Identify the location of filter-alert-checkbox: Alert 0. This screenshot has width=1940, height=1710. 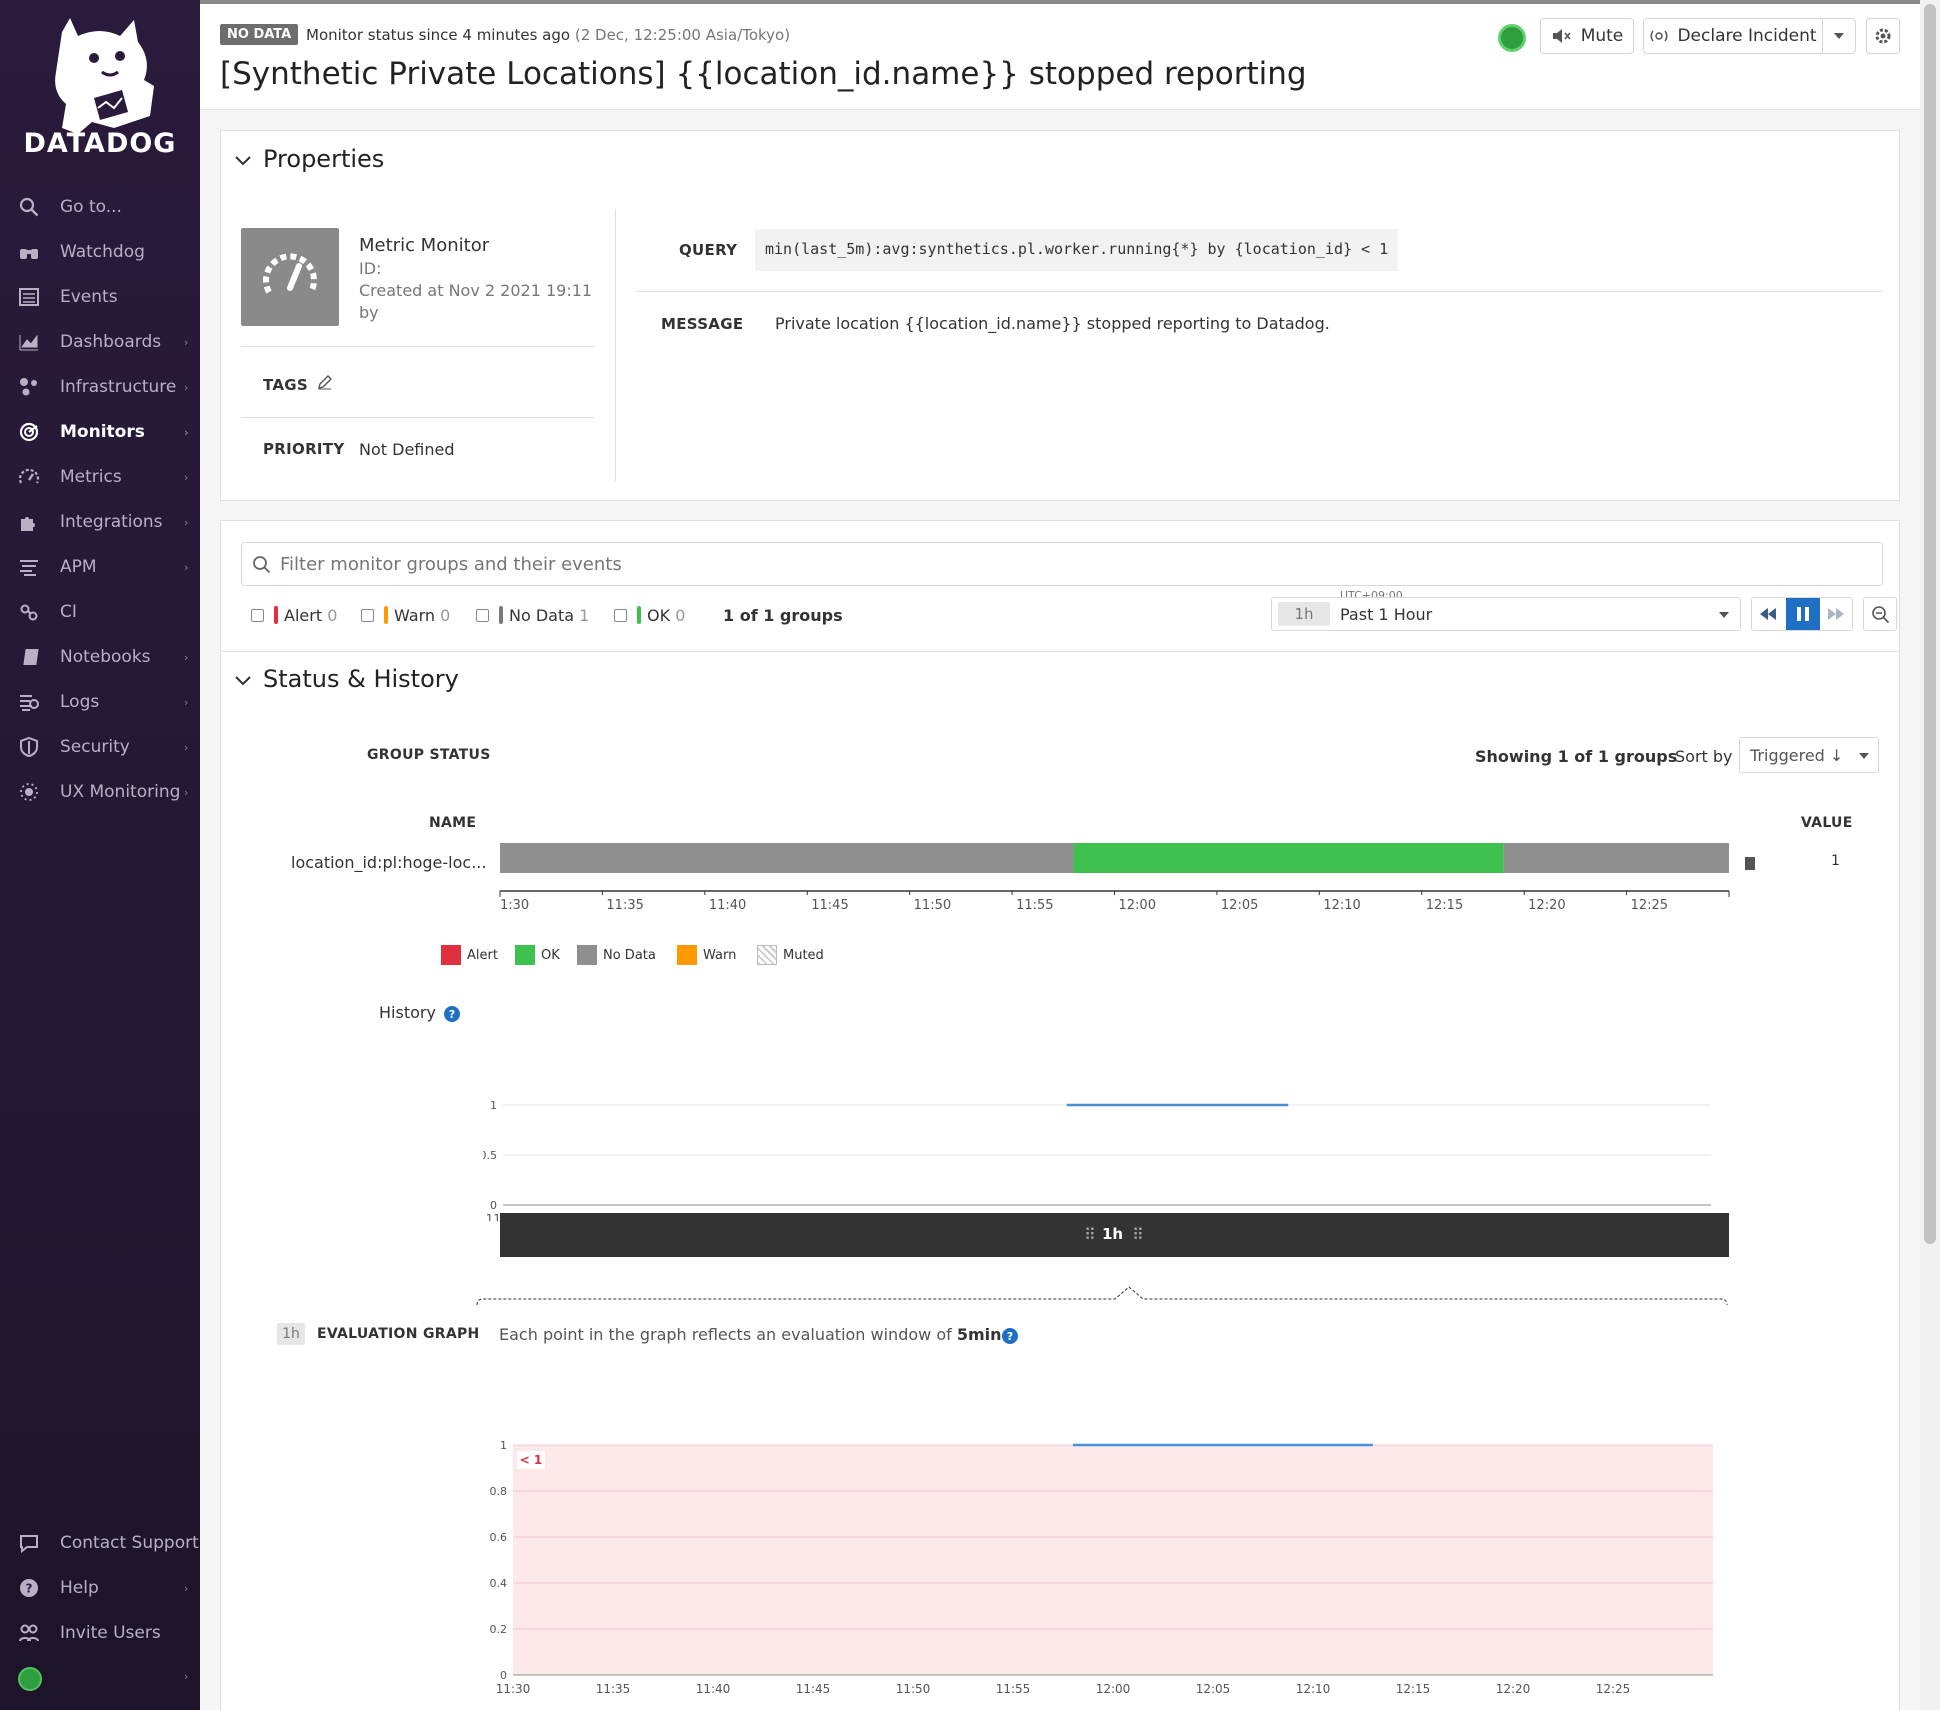
(294, 615).